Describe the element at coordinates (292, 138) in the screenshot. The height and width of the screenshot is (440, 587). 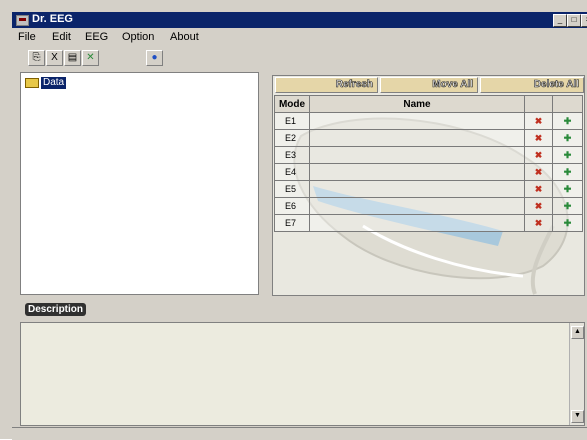
I see `mode-cell: E2` at that location.